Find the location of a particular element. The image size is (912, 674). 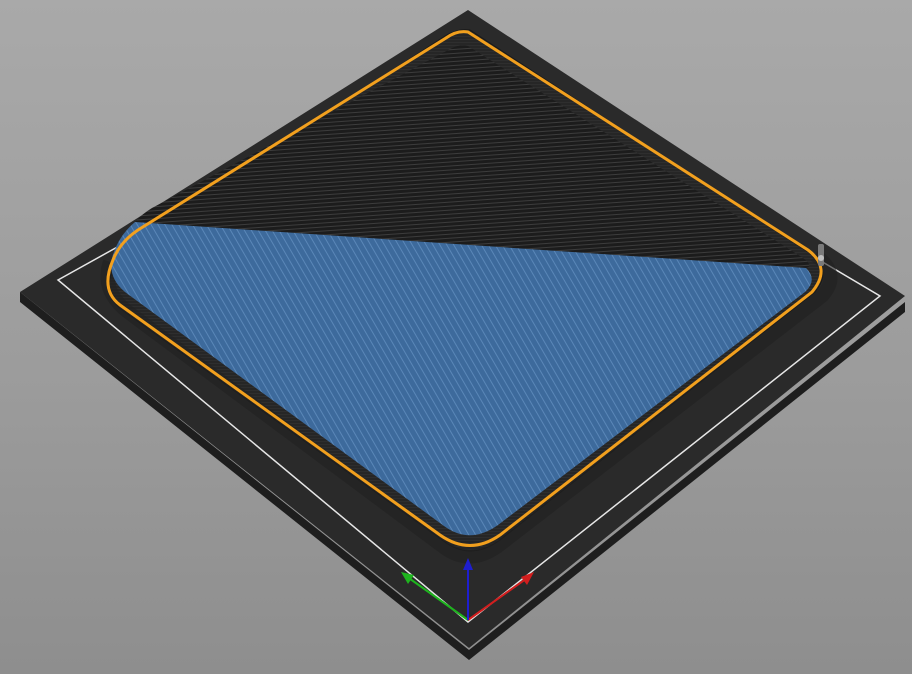

seam-marker is located at coordinates (821, 255).